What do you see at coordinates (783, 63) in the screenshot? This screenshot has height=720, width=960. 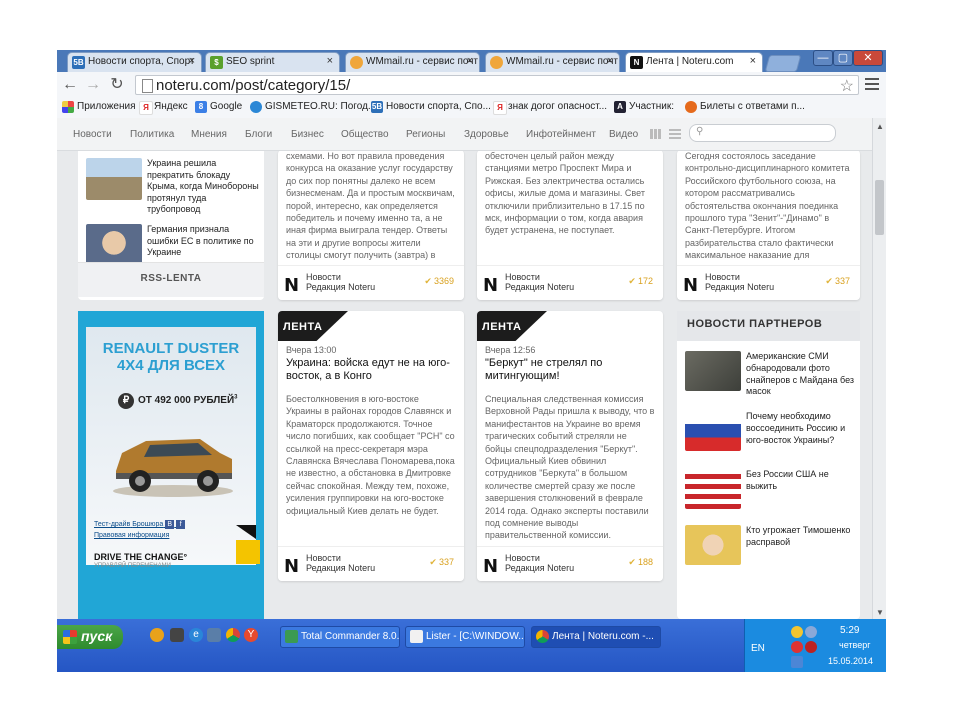 I see `new-tab-button` at bounding box center [783, 63].